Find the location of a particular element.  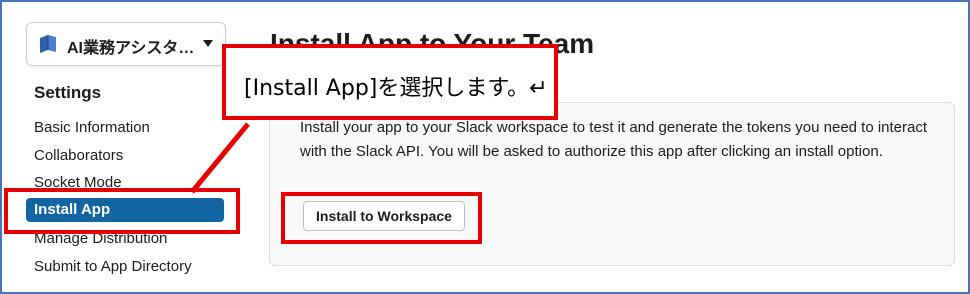

highlight-box-install-button is located at coordinates (381, 218).